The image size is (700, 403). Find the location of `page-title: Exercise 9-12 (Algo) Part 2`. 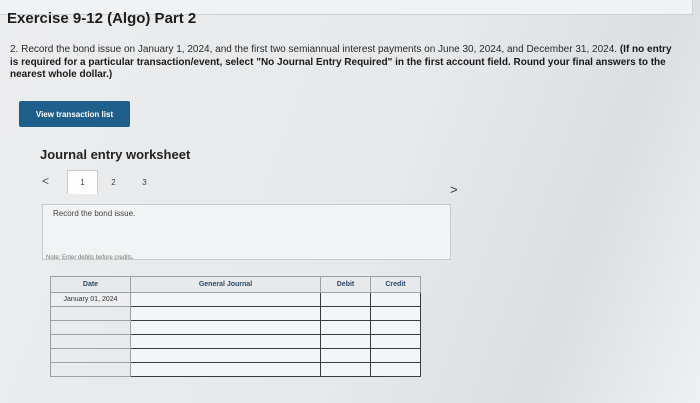

page-title: Exercise 9-12 (Algo) Part 2 is located at coordinates (102, 18).